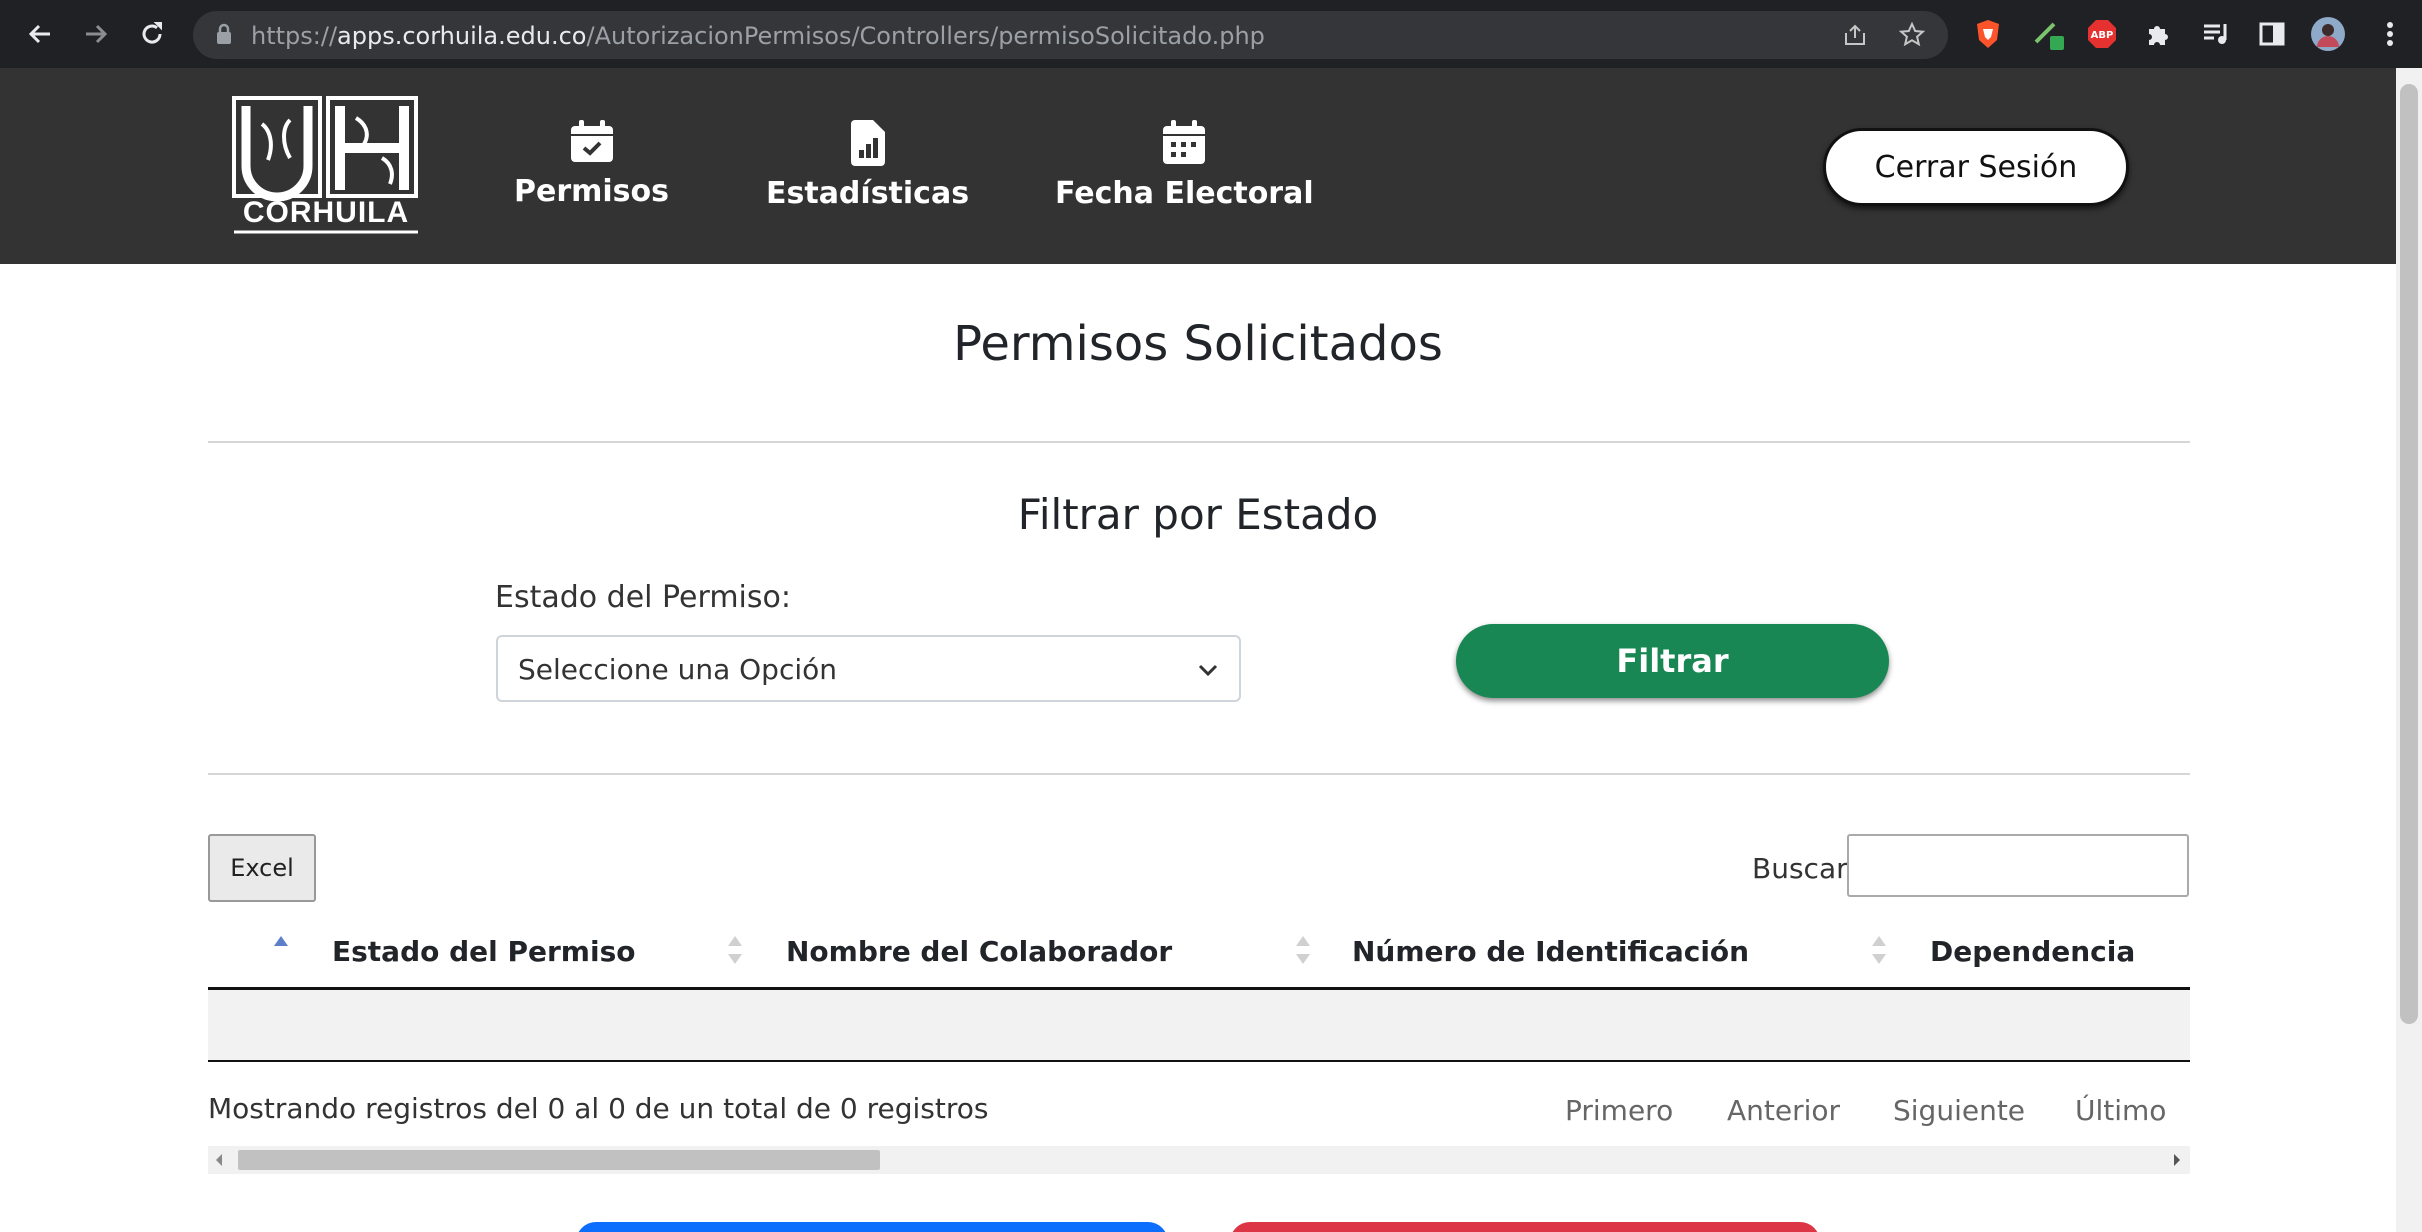 This screenshot has height=1232, width=2422. Describe the element at coordinates (152, 34) in the screenshot. I see `reload-icon` at that location.